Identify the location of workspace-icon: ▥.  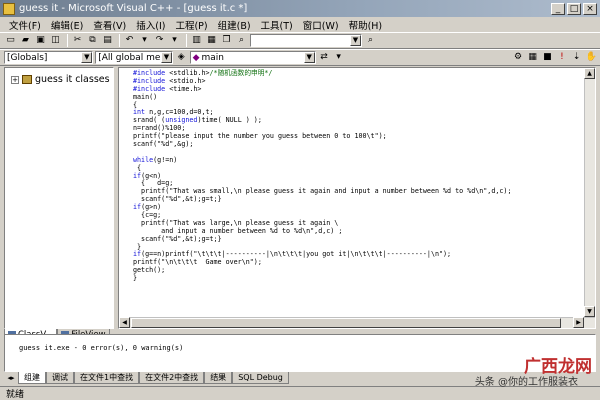
(196, 40).